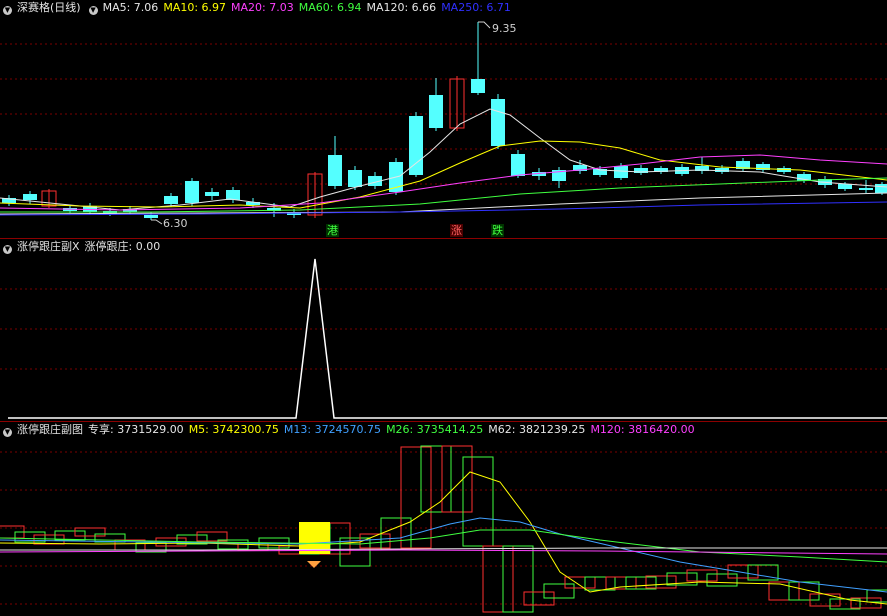 The width and height of the screenshot is (887, 616). I want to click on volume-indicator-5: M120: 3816420.00, so click(642, 429).